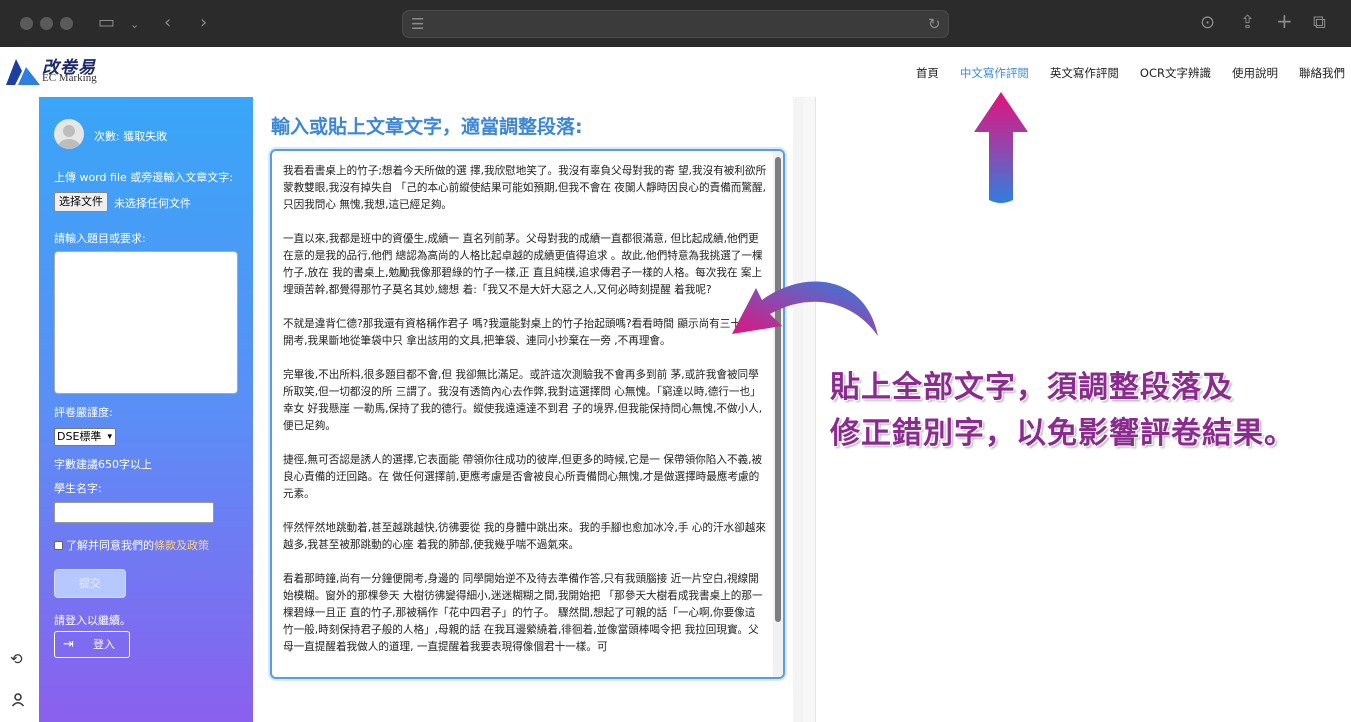 Image resolution: width=1351 pixels, height=722 pixels. Describe the element at coordinates (1001, 147) in the screenshot. I see `up-arrow-icon` at that location.